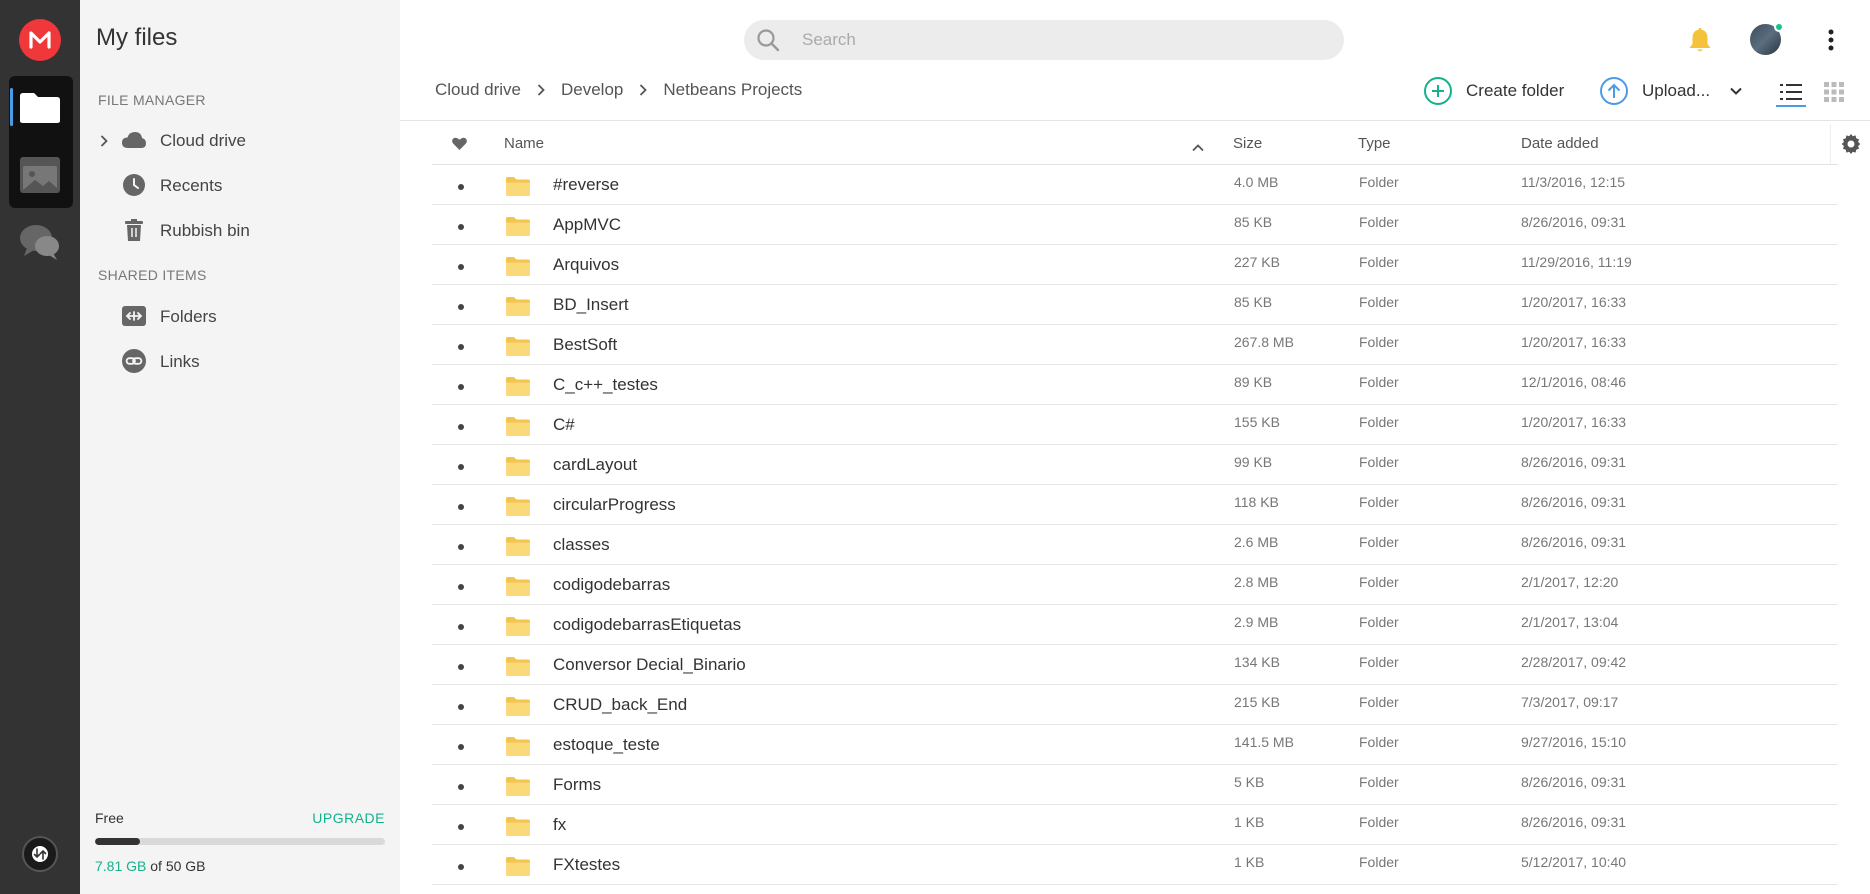 Image resolution: width=1870 pixels, height=894 pixels. Describe the element at coordinates (1560, 143) in the screenshot. I see `column-header-date: Date added` at that location.